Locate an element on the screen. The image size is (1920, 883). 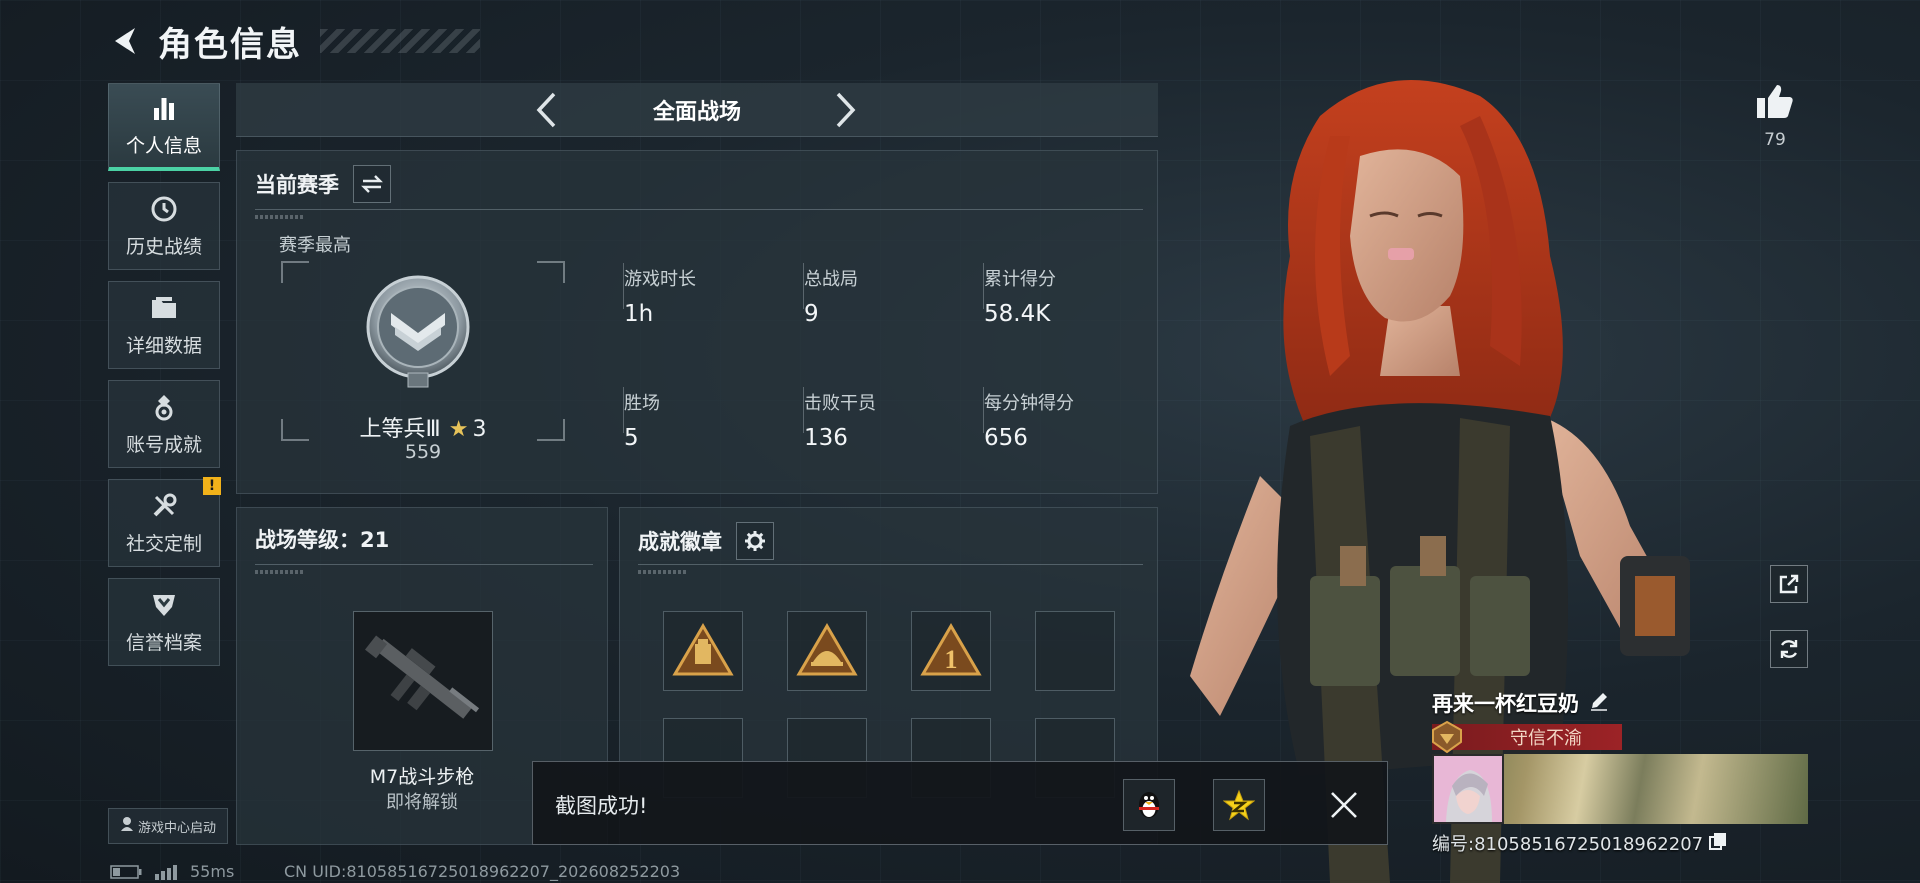
ping-value: 55ms is located at coordinates (212, 871).